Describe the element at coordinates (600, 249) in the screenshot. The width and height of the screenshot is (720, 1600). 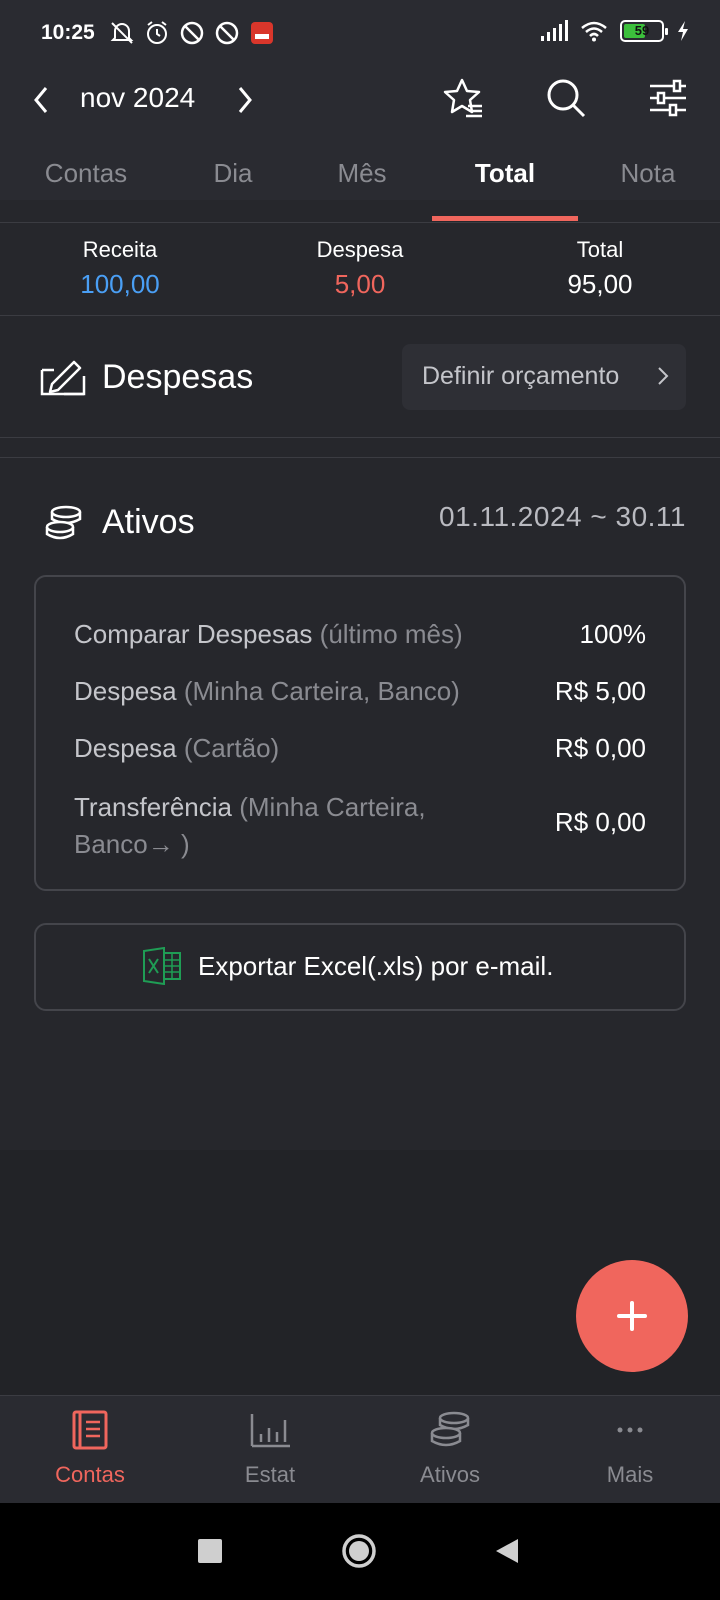
I see `total-label: Total` at that location.